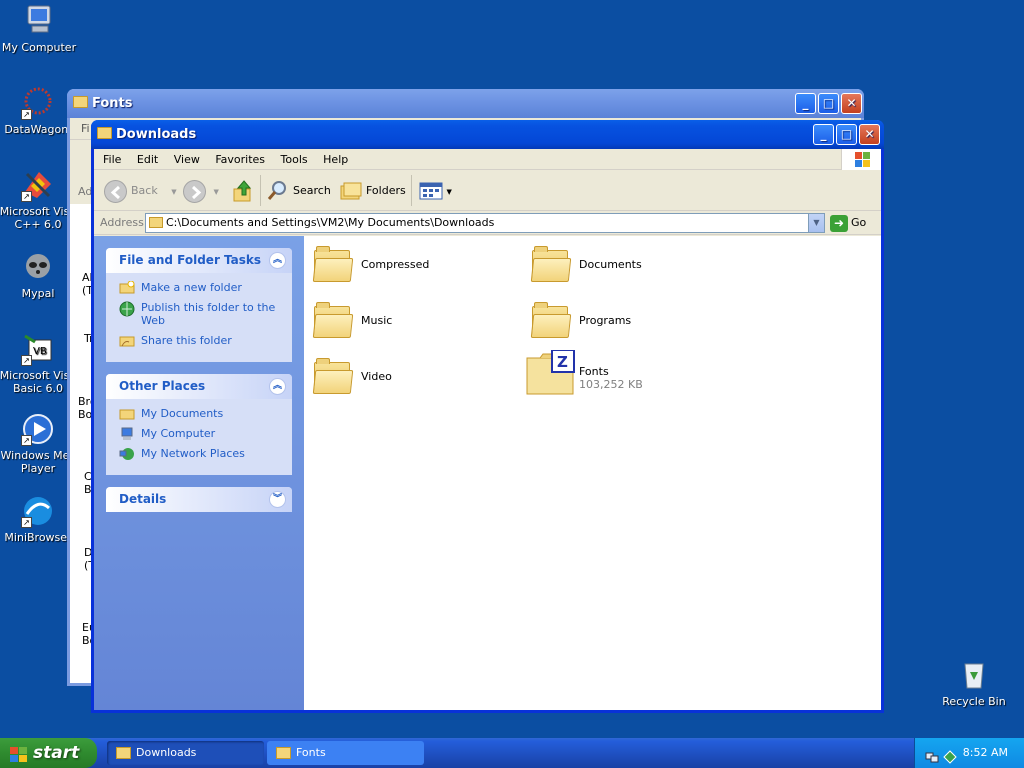 The width and height of the screenshot is (1024, 768). What do you see at coordinates (205, 433) in the screenshot?
I see `place-my-computer: My Computer` at bounding box center [205, 433].